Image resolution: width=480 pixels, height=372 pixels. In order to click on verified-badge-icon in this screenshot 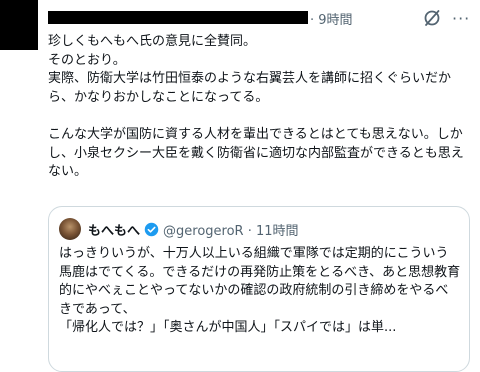, I will do `click(151, 229)`.